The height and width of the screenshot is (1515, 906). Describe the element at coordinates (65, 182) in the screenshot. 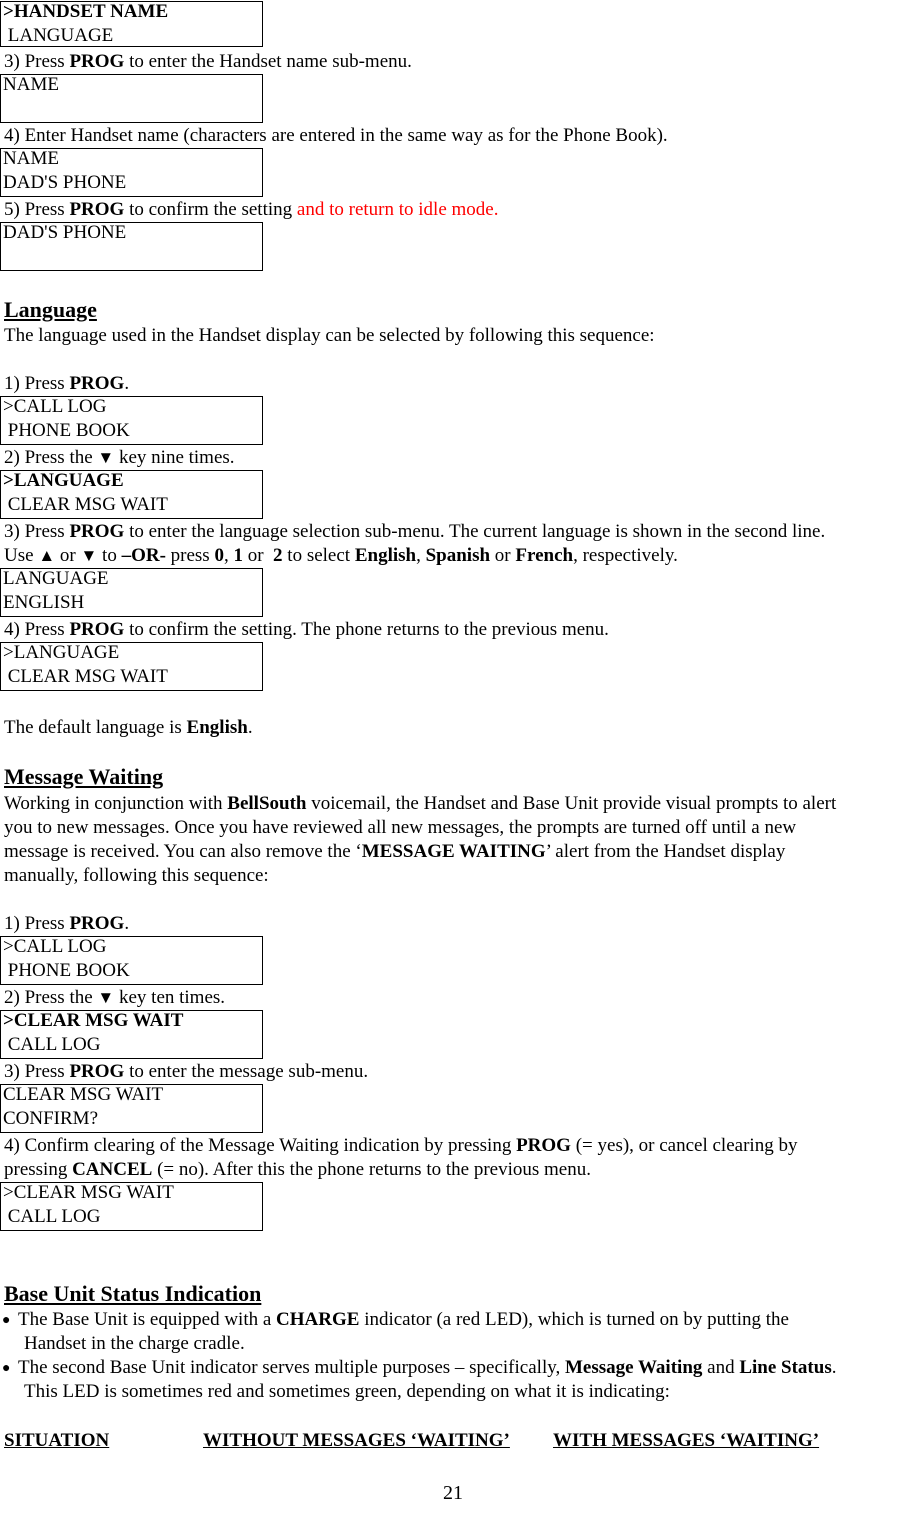

I see `lcd-line-2: DAD'S PHONE` at that location.